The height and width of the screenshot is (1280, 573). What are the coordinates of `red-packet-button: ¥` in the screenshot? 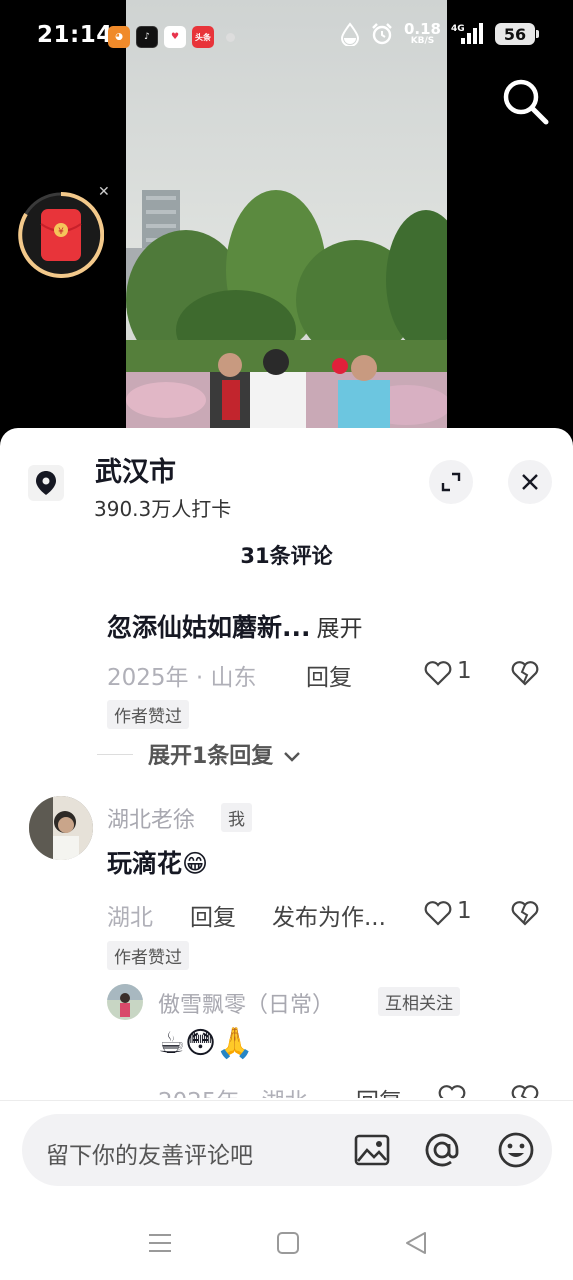 It's located at (61, 235).